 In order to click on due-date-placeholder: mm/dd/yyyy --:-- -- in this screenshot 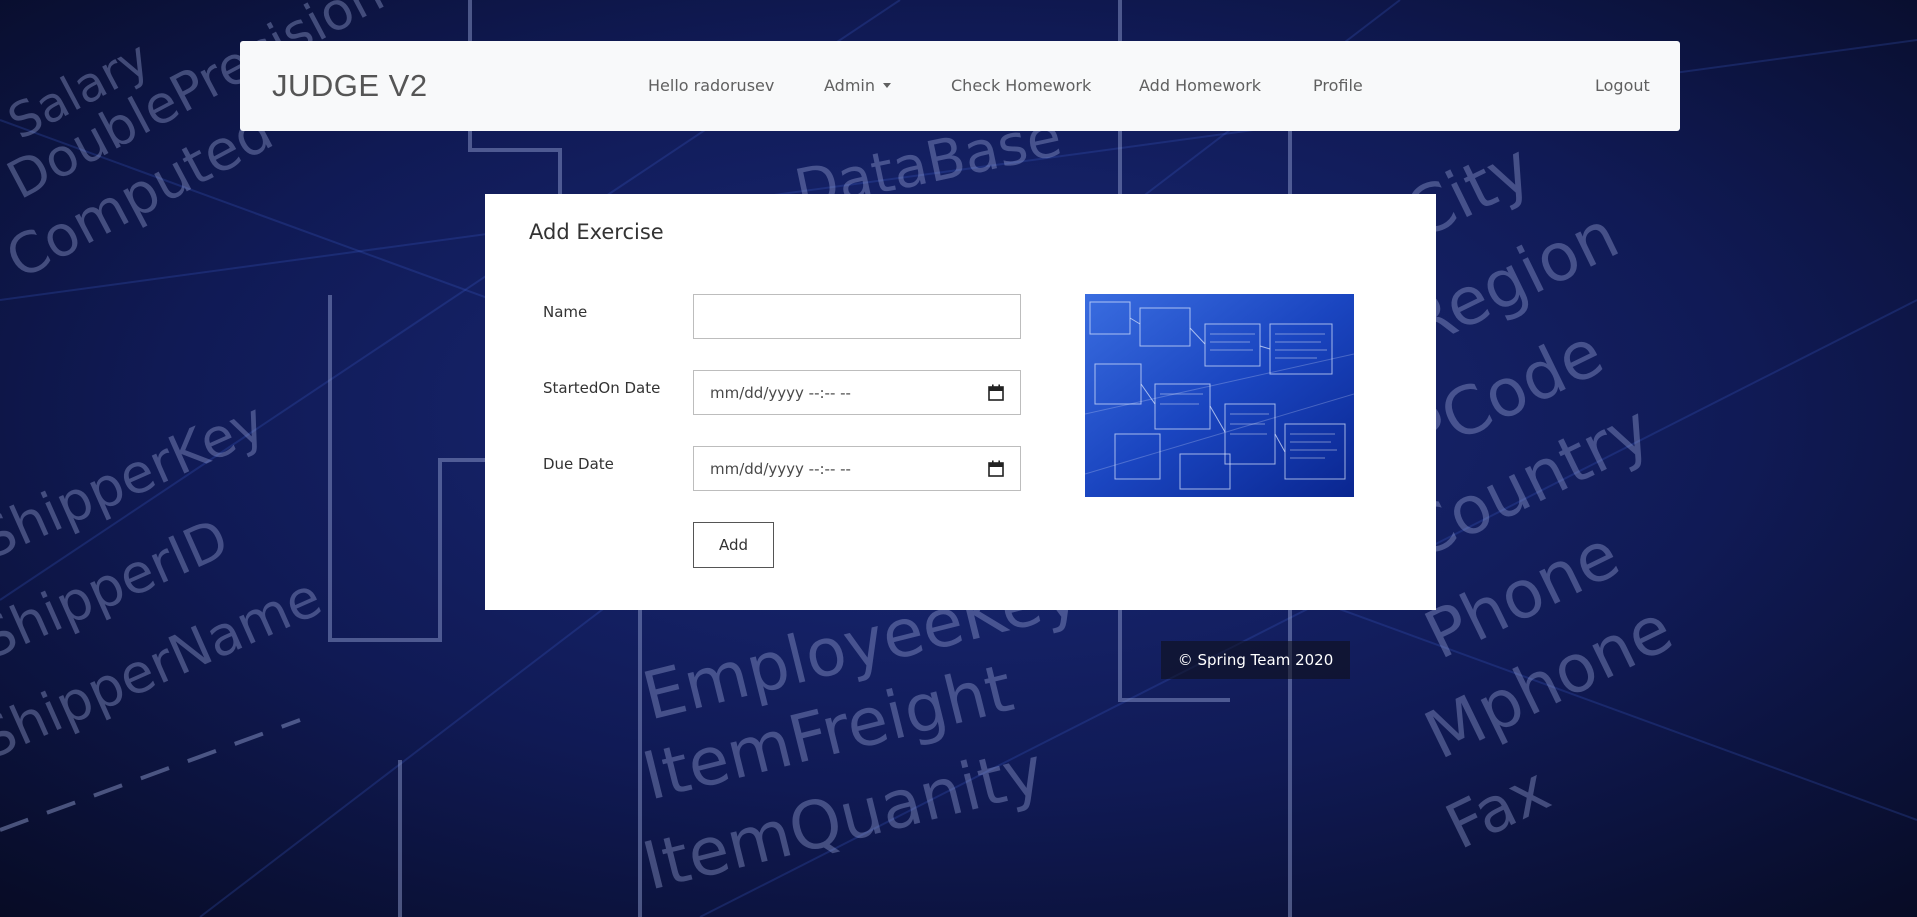, I will do `click(780, 468)`.